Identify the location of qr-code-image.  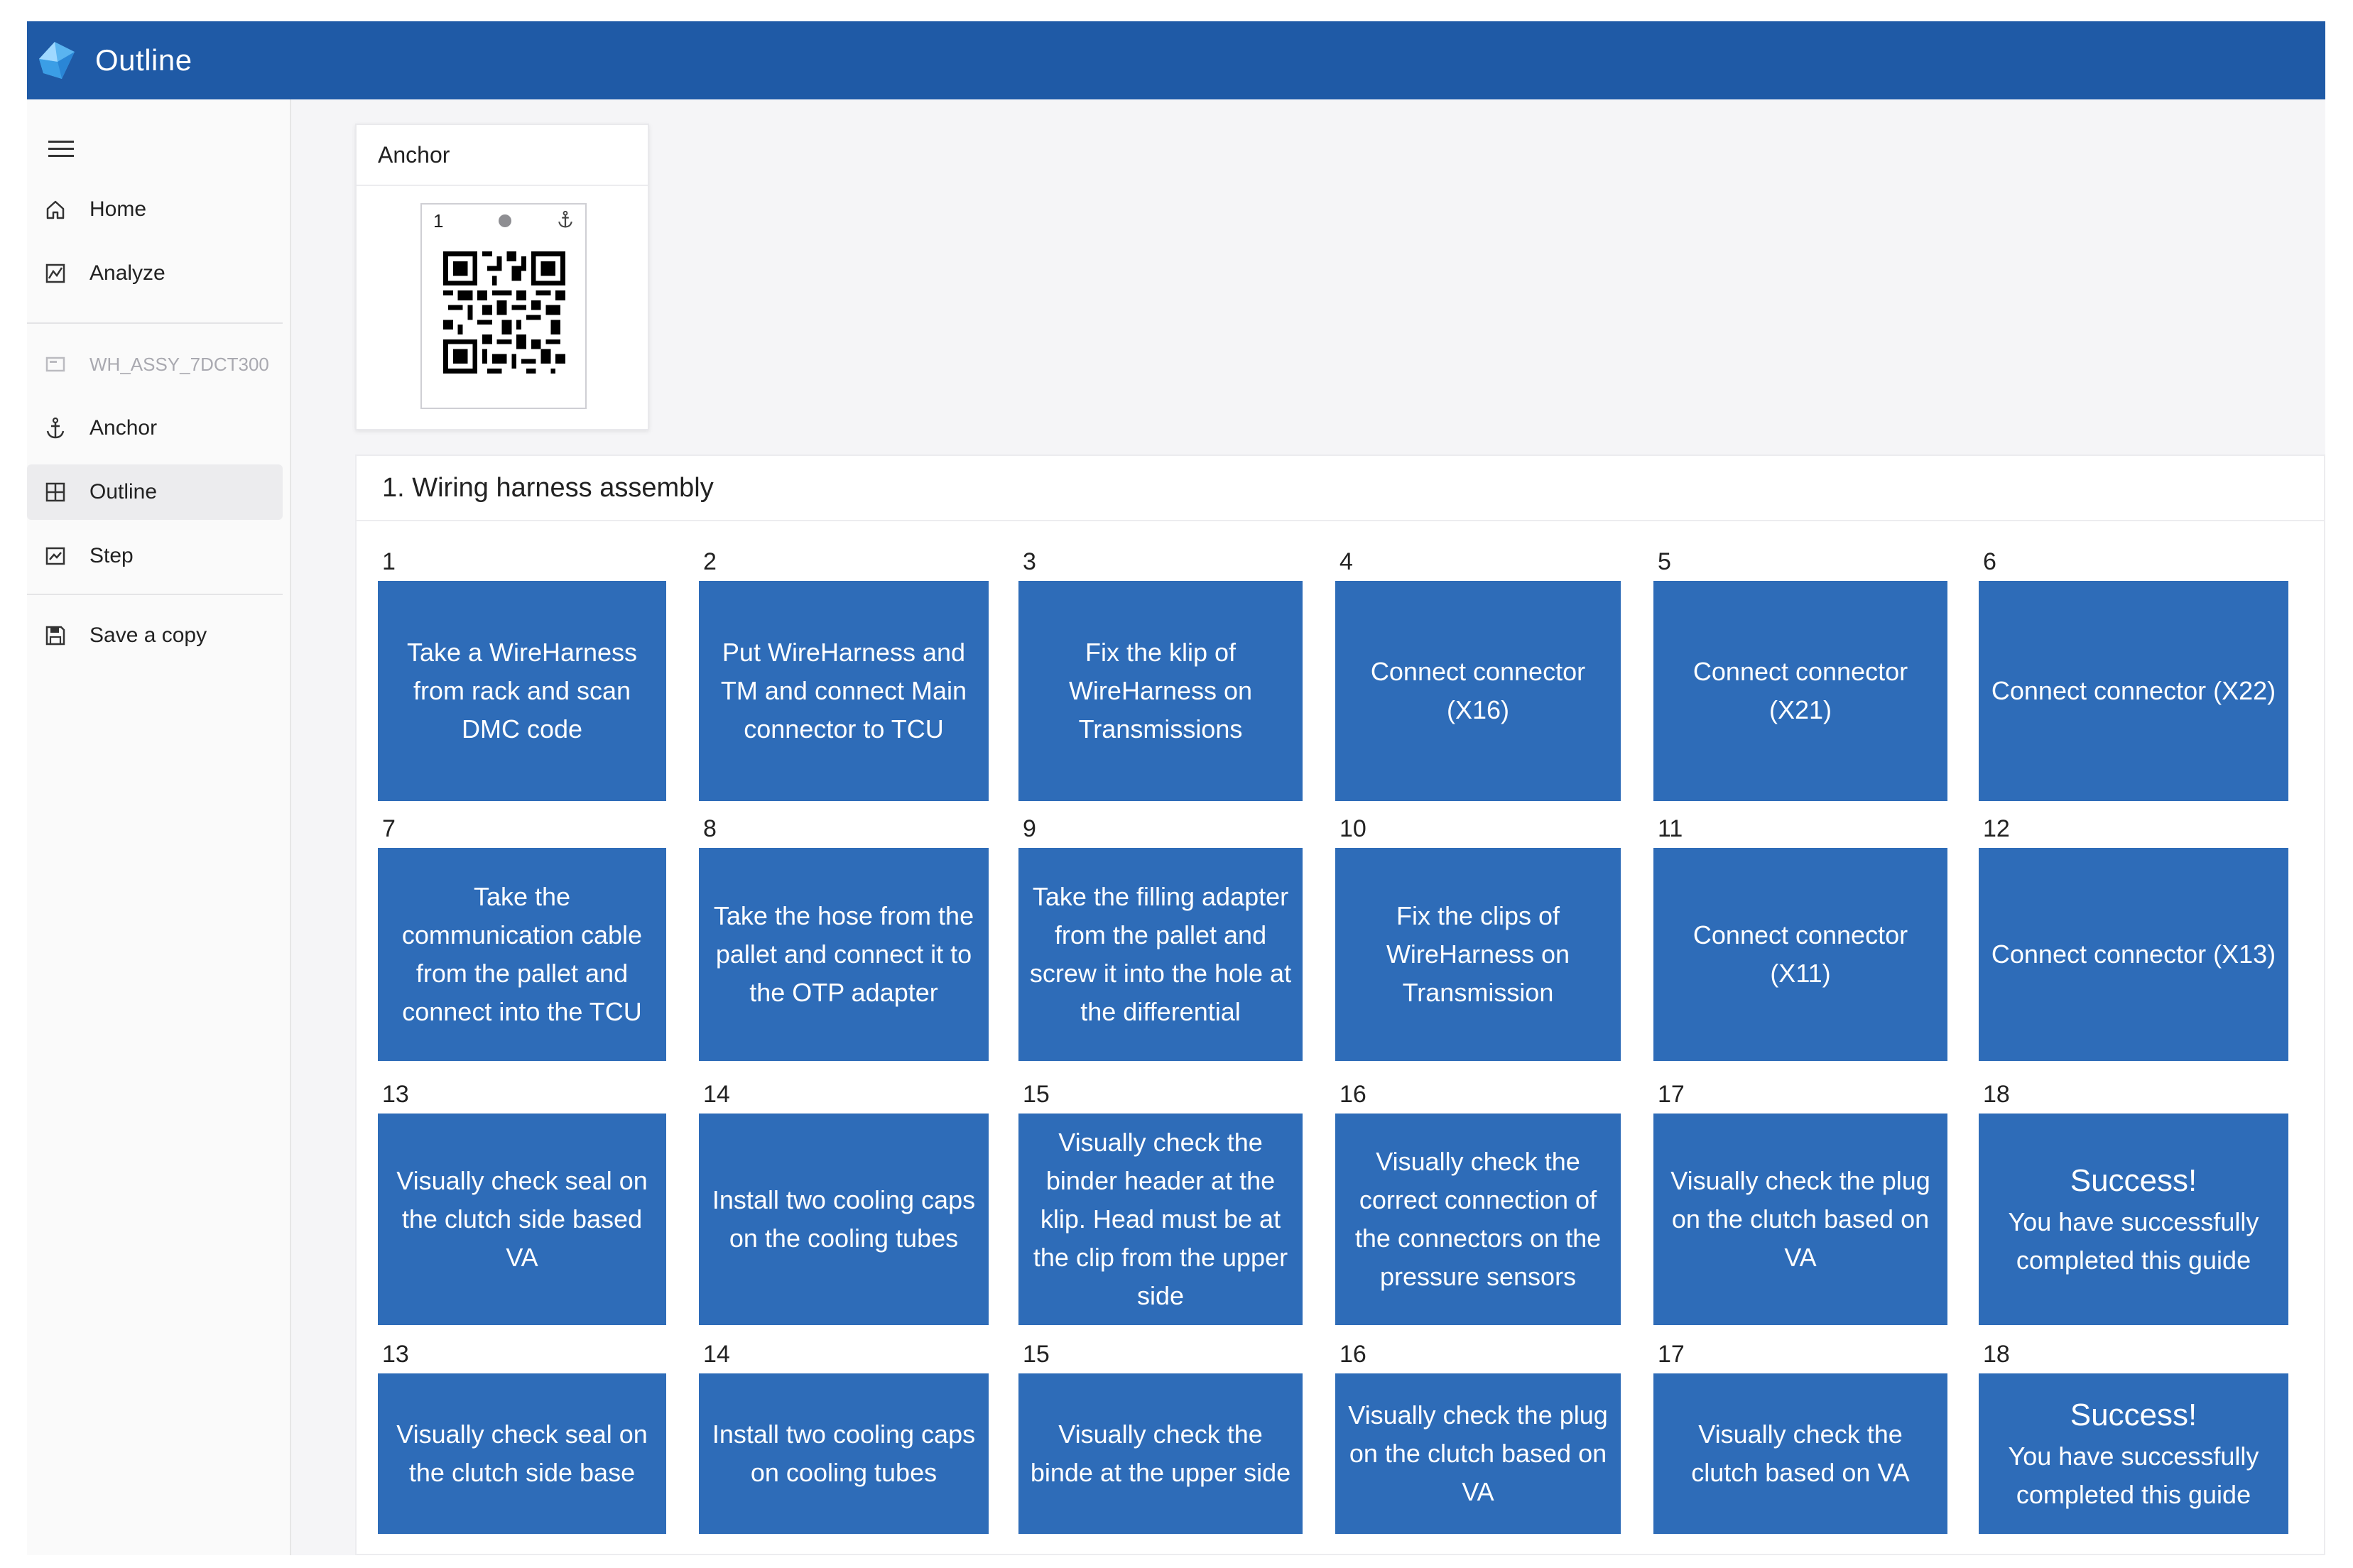
(504, 312).